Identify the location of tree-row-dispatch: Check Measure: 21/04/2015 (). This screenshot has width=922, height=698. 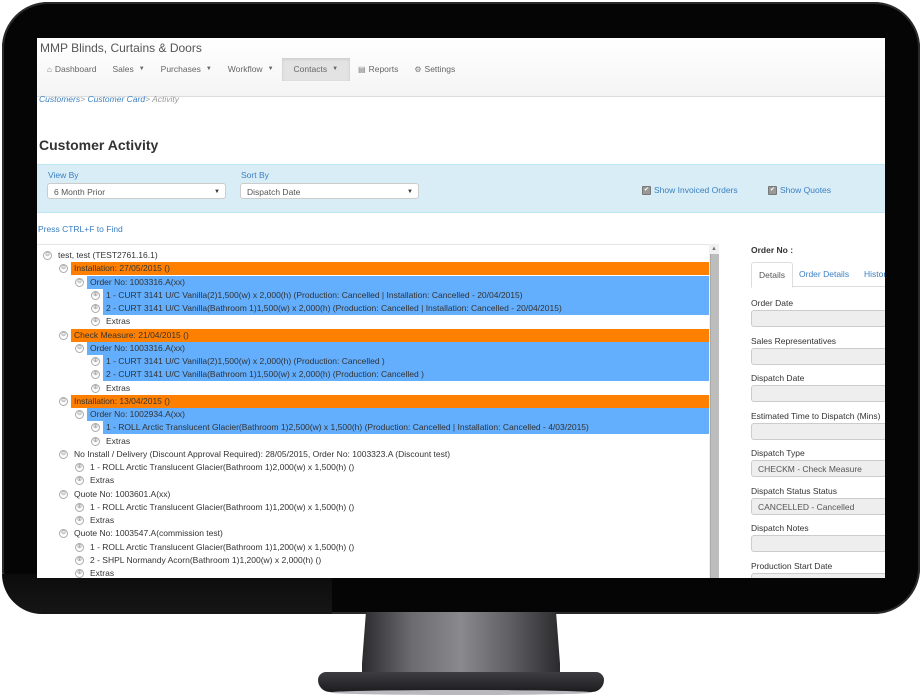
(390, 335).